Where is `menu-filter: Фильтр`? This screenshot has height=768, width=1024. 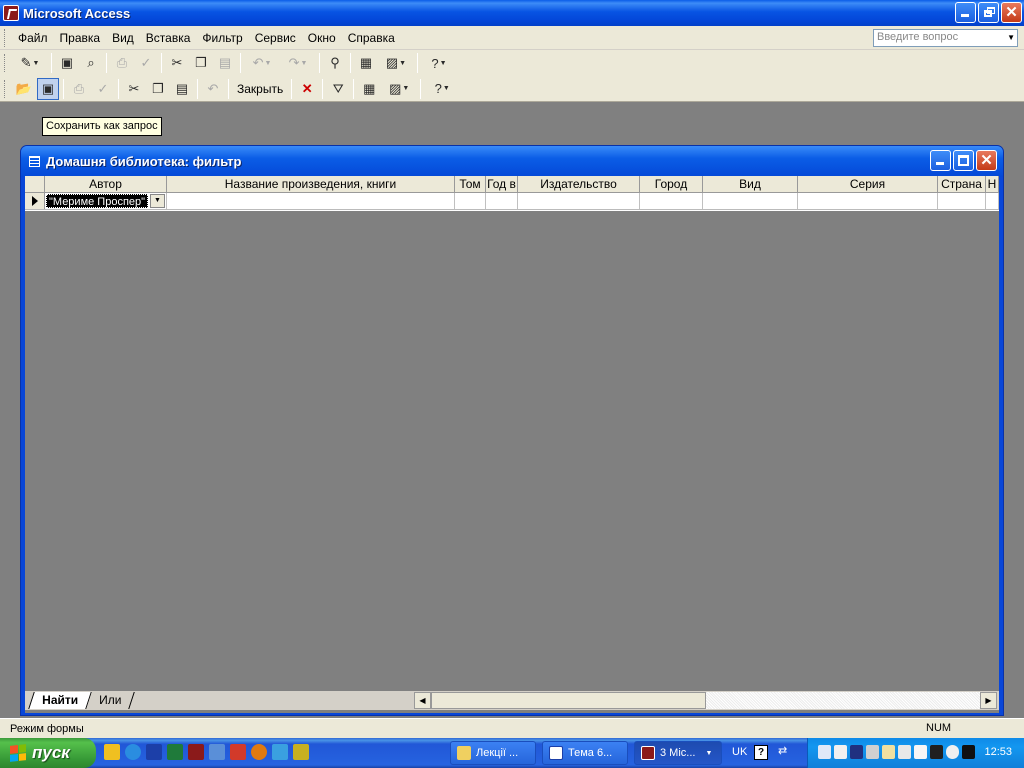
menu-filter: Фильтр is located at coordinates (222, 38).